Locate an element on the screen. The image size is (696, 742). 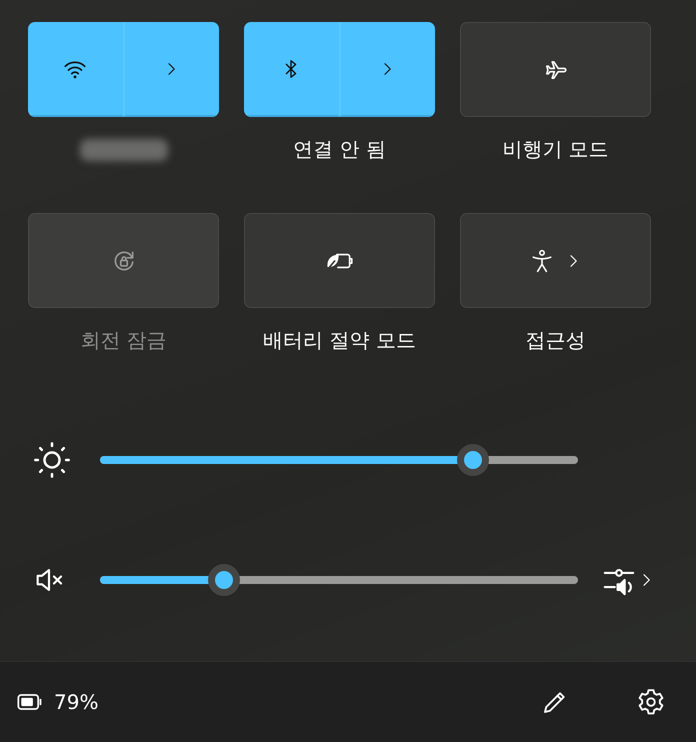
gear-icon is located at coordinates (651, 702).